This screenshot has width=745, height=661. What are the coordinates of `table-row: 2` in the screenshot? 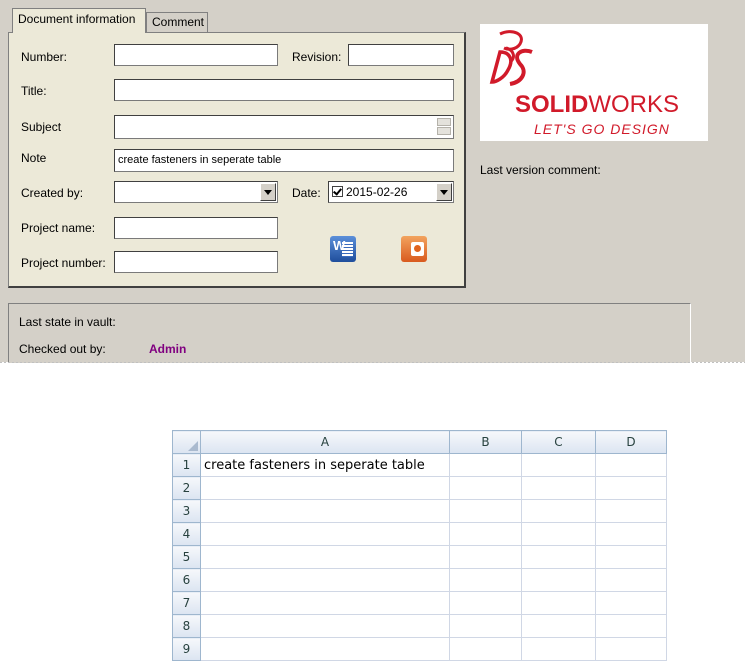 It's located at (419, 488).